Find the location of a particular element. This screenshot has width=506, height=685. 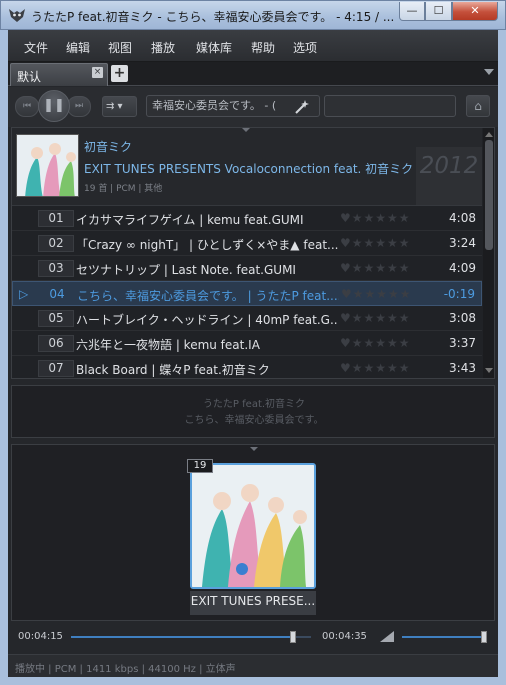

tab-list-dropdown-icon is located at coordinates (489, 72).